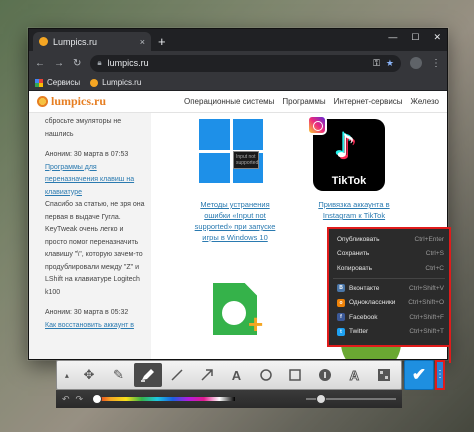  What do you see at coordinates (450, 349) in the screenshot?
I see `highlight-connector` at bounding box center [450, 349].